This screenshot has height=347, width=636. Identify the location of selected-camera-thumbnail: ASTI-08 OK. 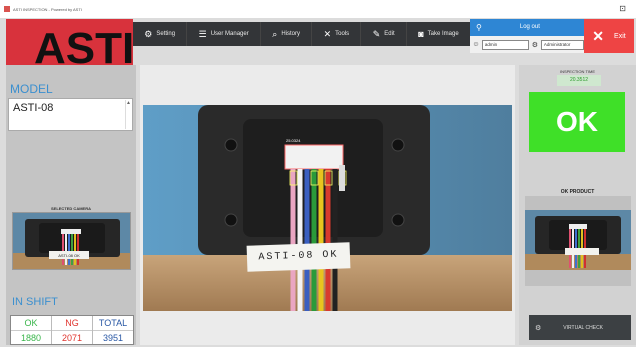
(71, 241).